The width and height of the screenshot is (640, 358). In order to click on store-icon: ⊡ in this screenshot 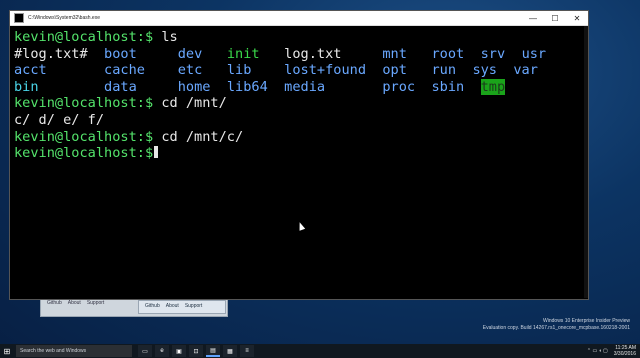, I will do `click(196, 351)`.